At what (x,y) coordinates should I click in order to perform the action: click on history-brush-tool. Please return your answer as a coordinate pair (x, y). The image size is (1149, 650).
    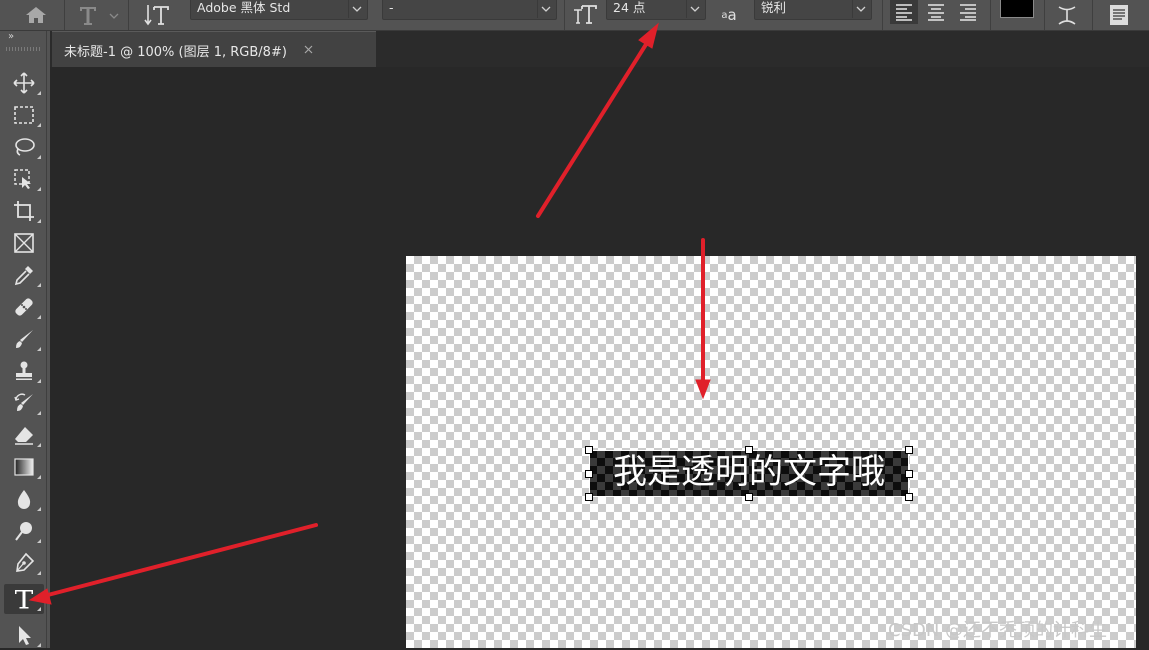
    Looking at the image, I should click on (24, 403).